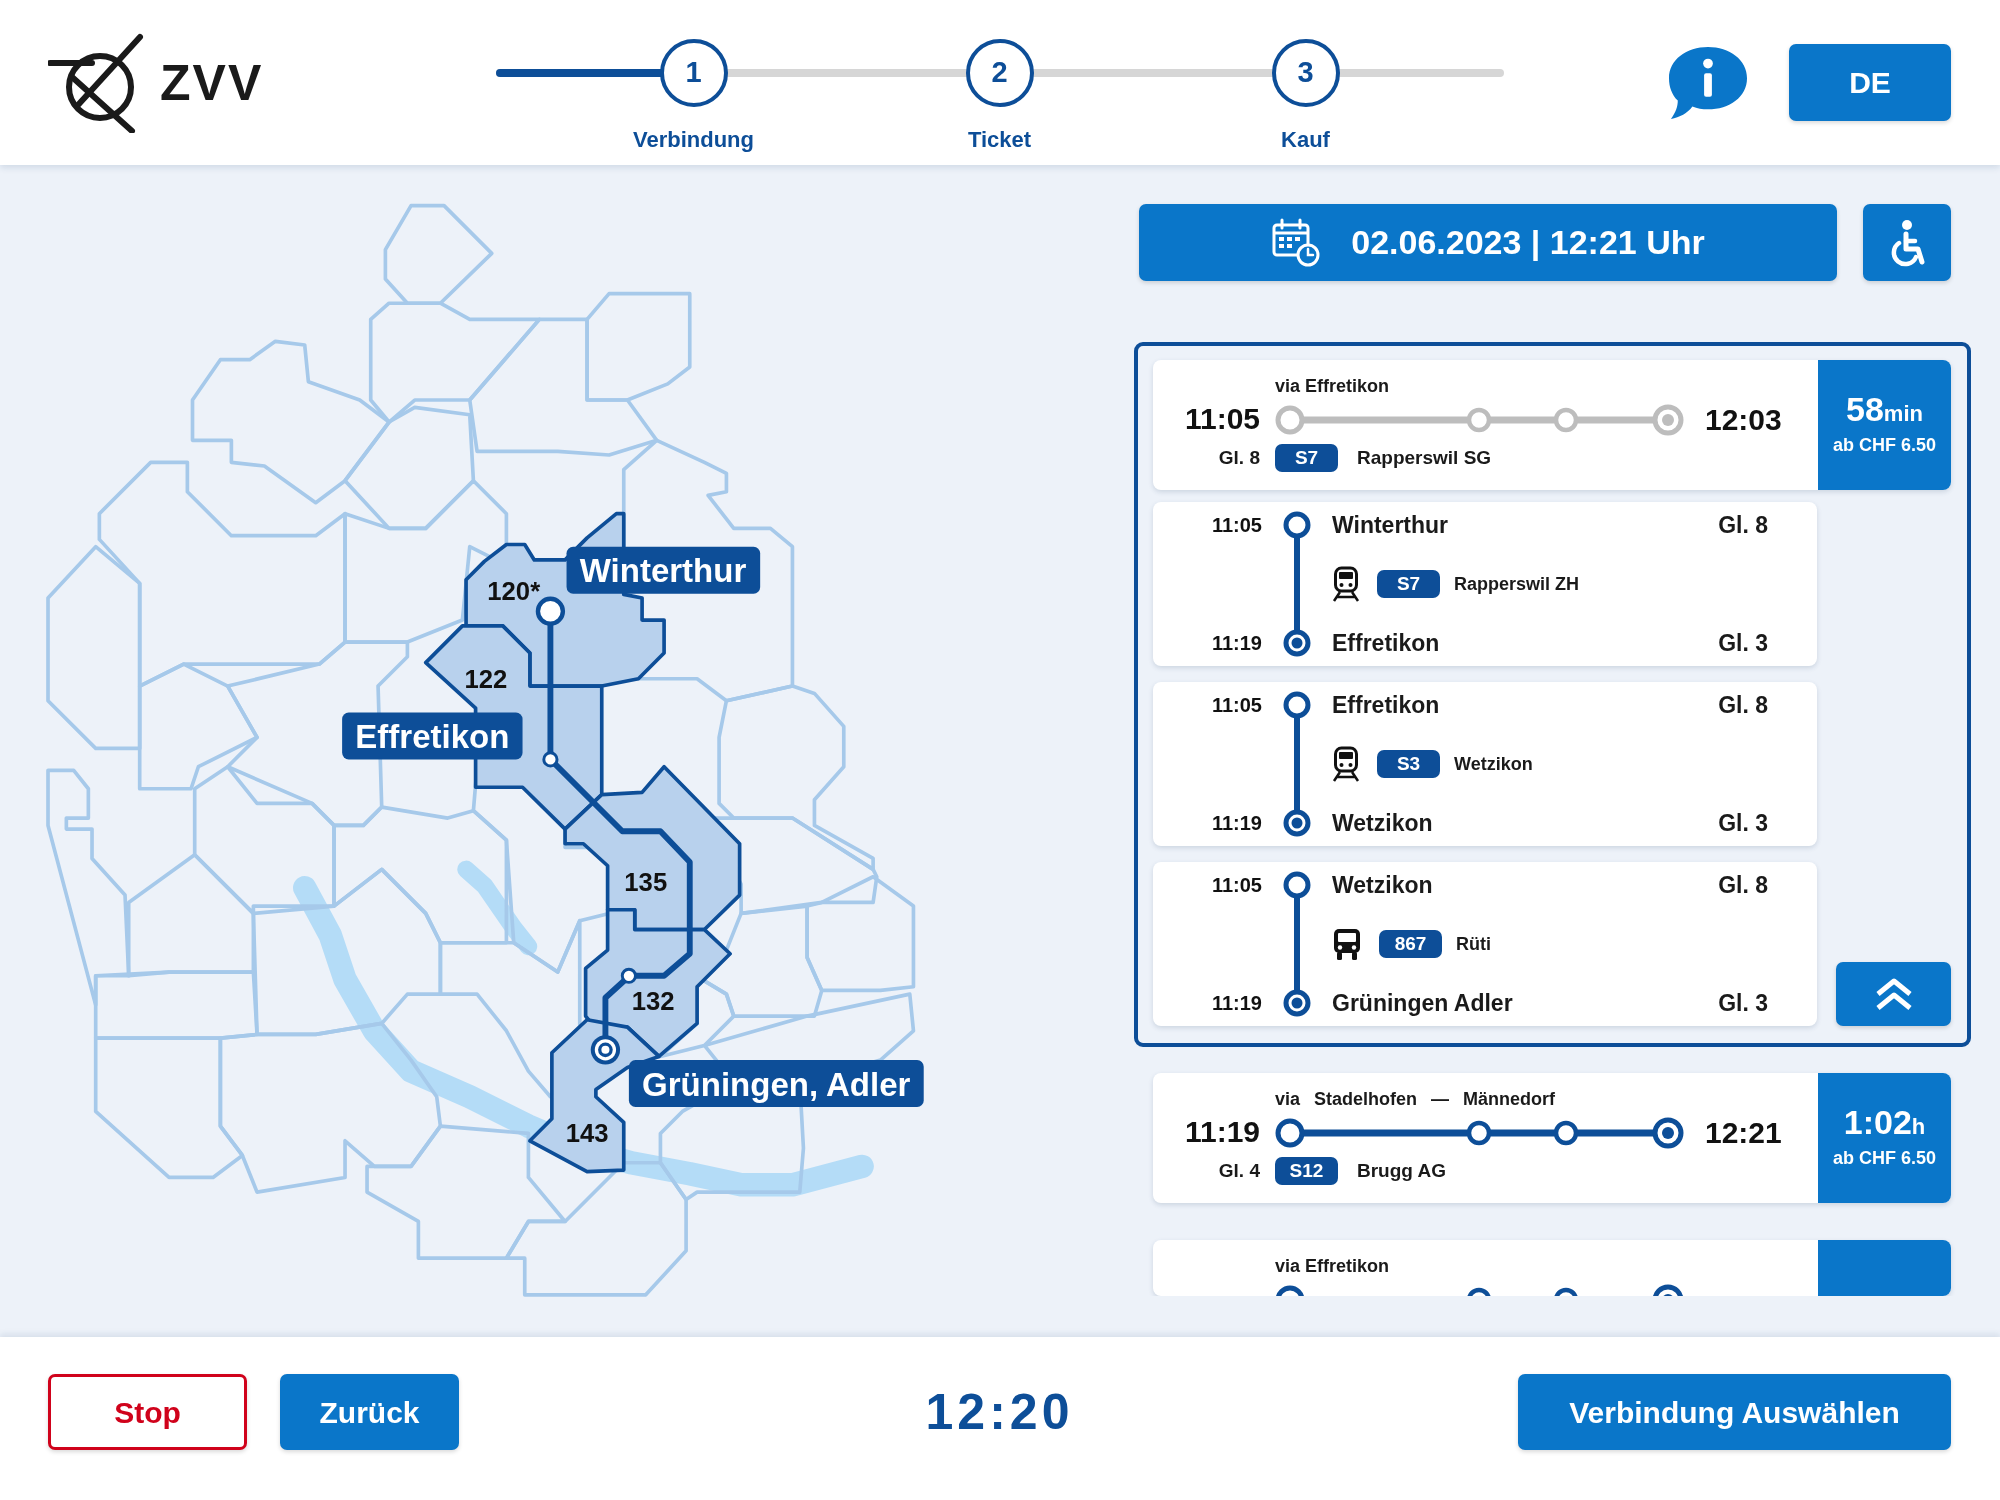 Image resolution: width=2000 pixels, height=1500 pixels. I want to click on stop-button: Stop, so click(147, 1412).